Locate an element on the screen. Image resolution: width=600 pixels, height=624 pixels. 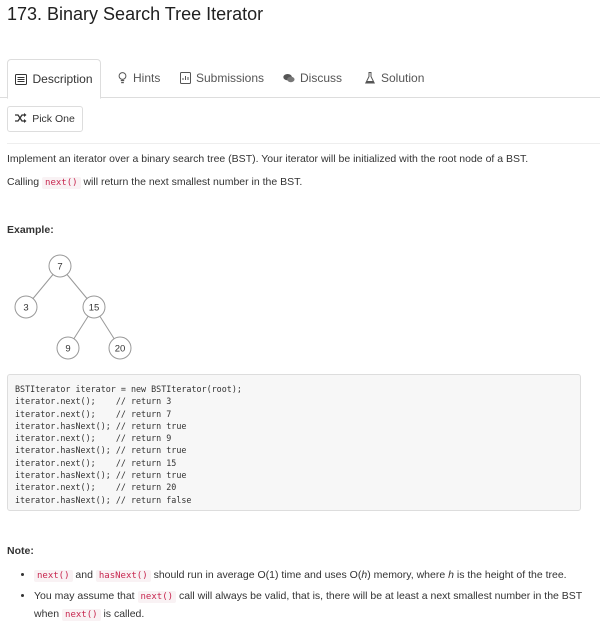
code-line: iterator.next(); // return 9 is located at coordinates (93, 438).